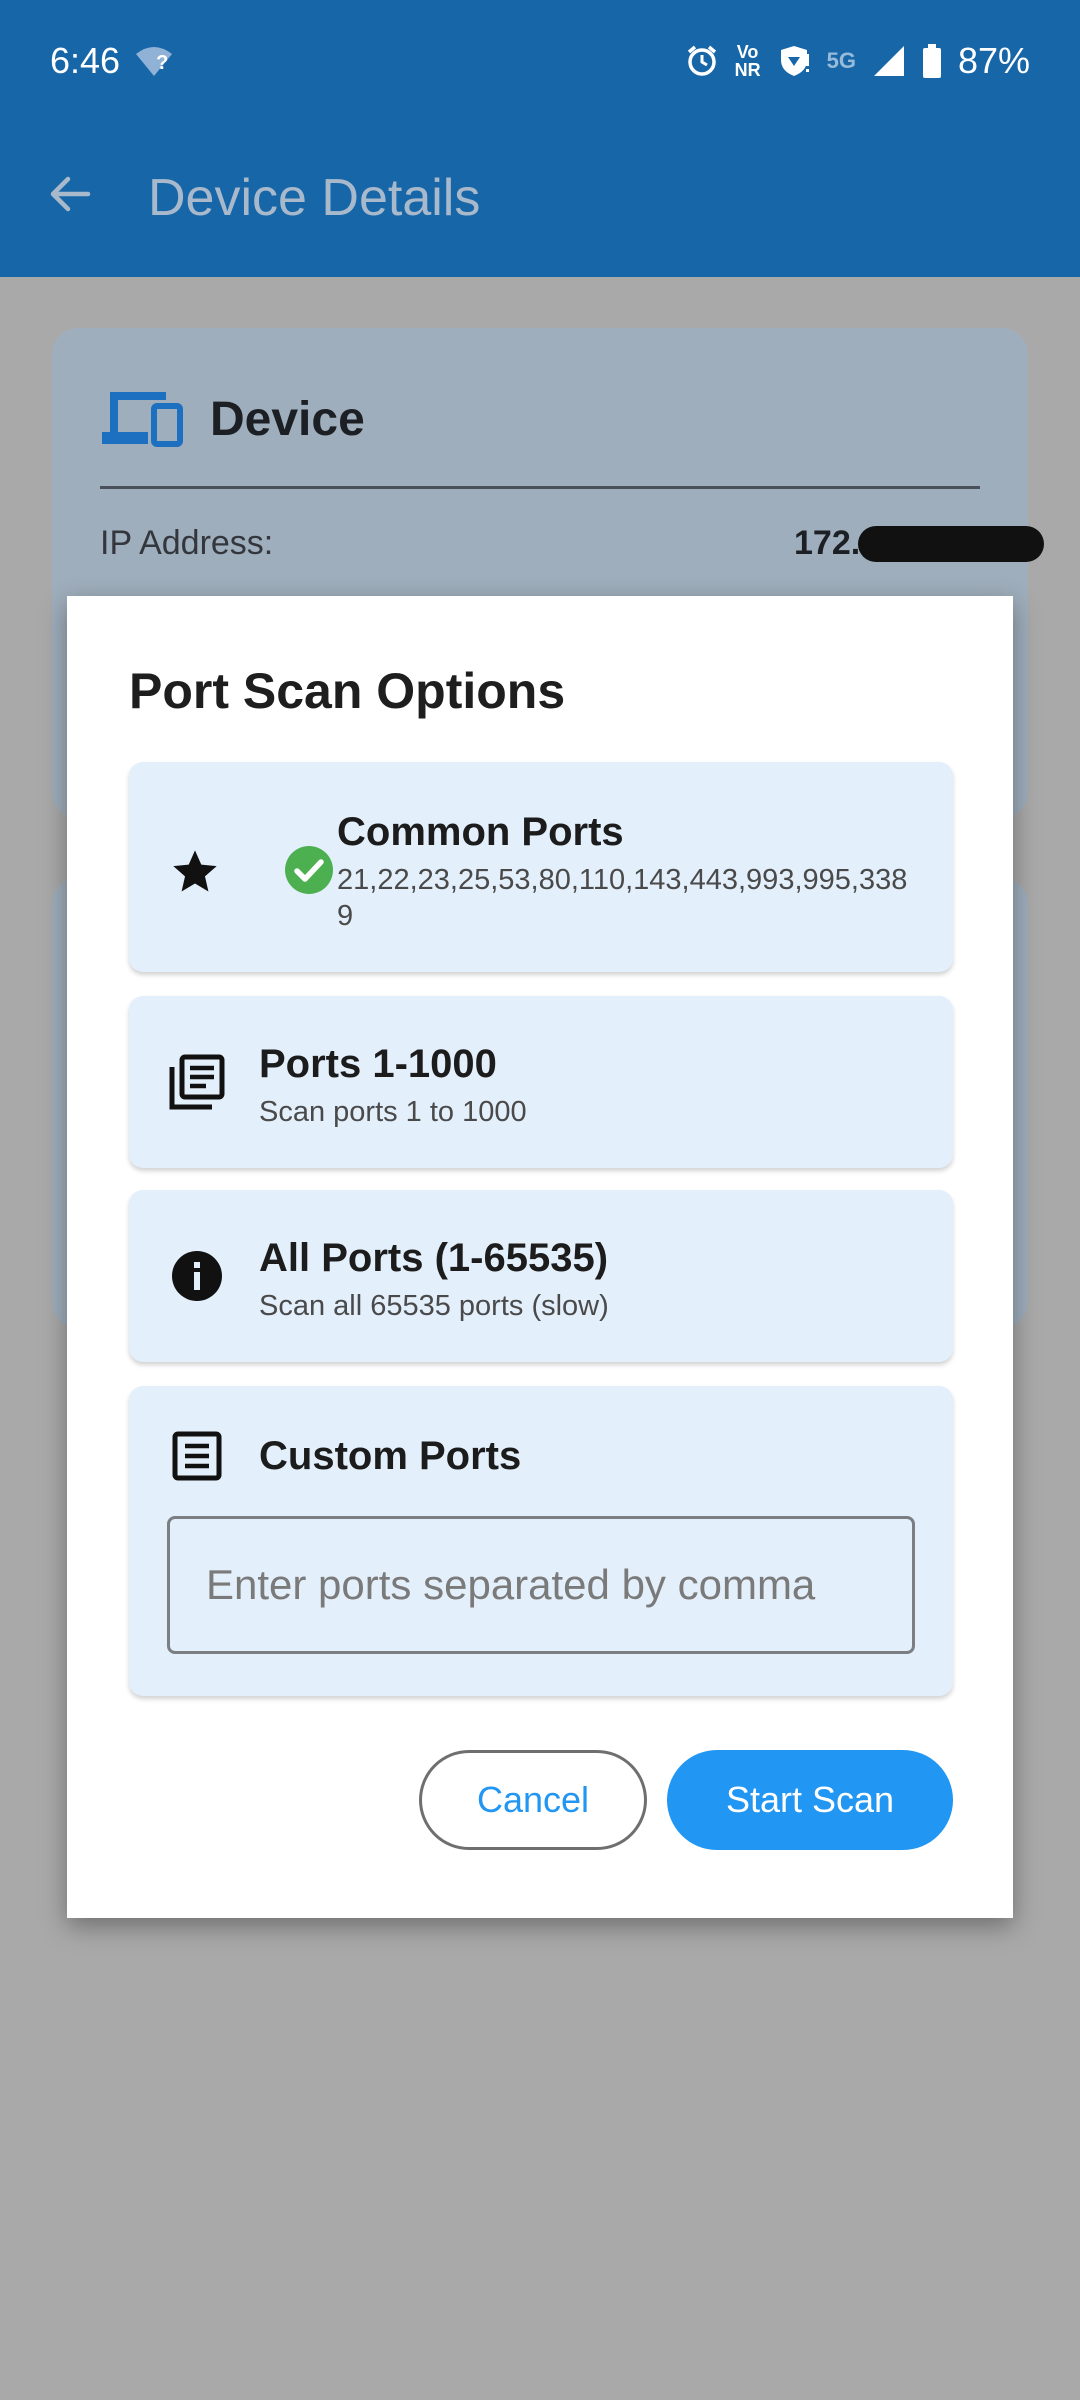 The image size is (1080, 2400). What do you see at coordinates (347, 691) in the screenshot?
I see `dialog-title: Port Scan Options` at bounding box center [347, 691].